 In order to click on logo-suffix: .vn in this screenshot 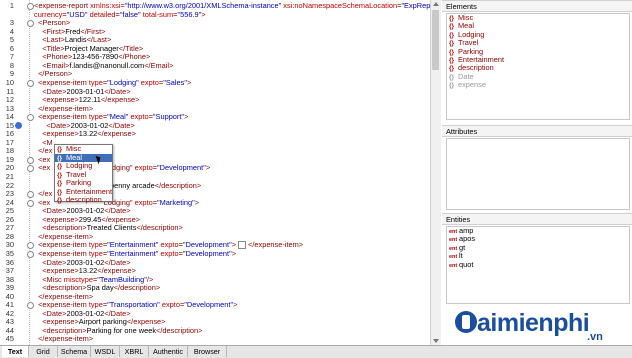, I will do `click(595, 337)`.